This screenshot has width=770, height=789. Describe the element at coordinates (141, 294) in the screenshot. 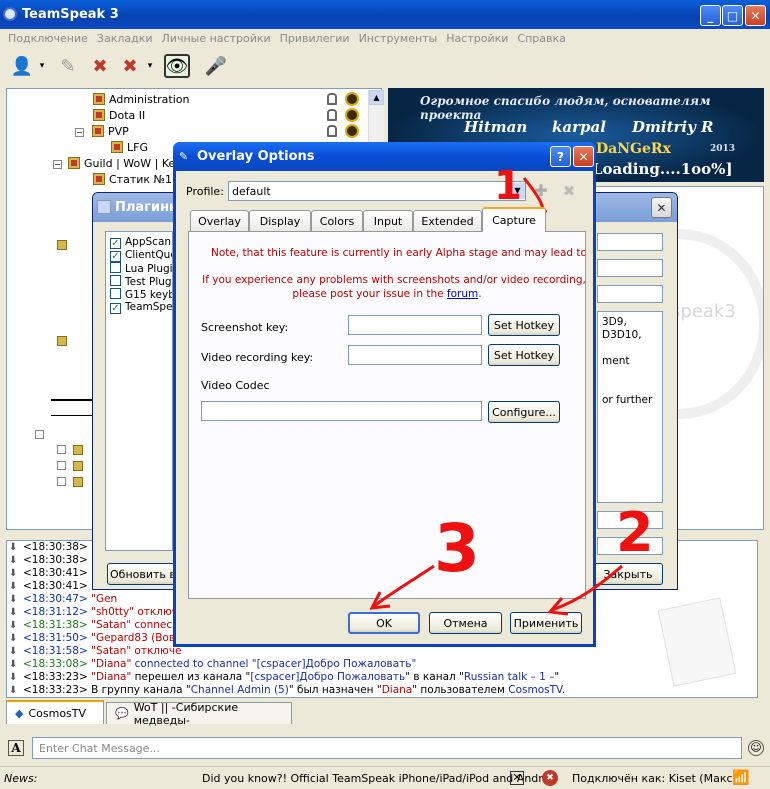

I see `plugin-item: G15 keyb` at that location.